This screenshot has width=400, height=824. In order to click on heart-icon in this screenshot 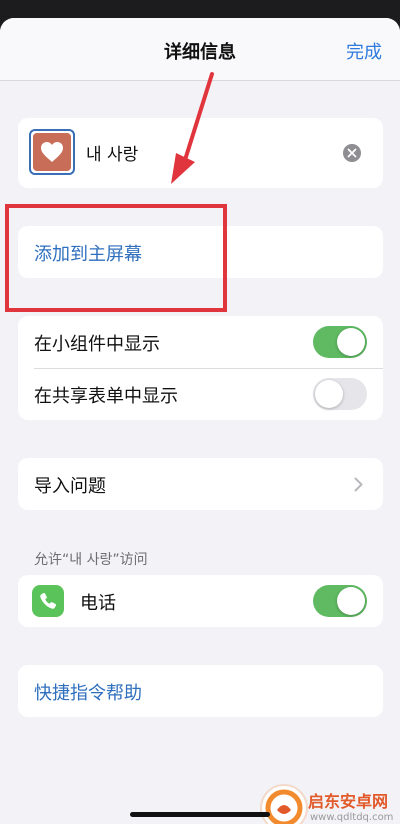, I will do `click(52, 152)`.